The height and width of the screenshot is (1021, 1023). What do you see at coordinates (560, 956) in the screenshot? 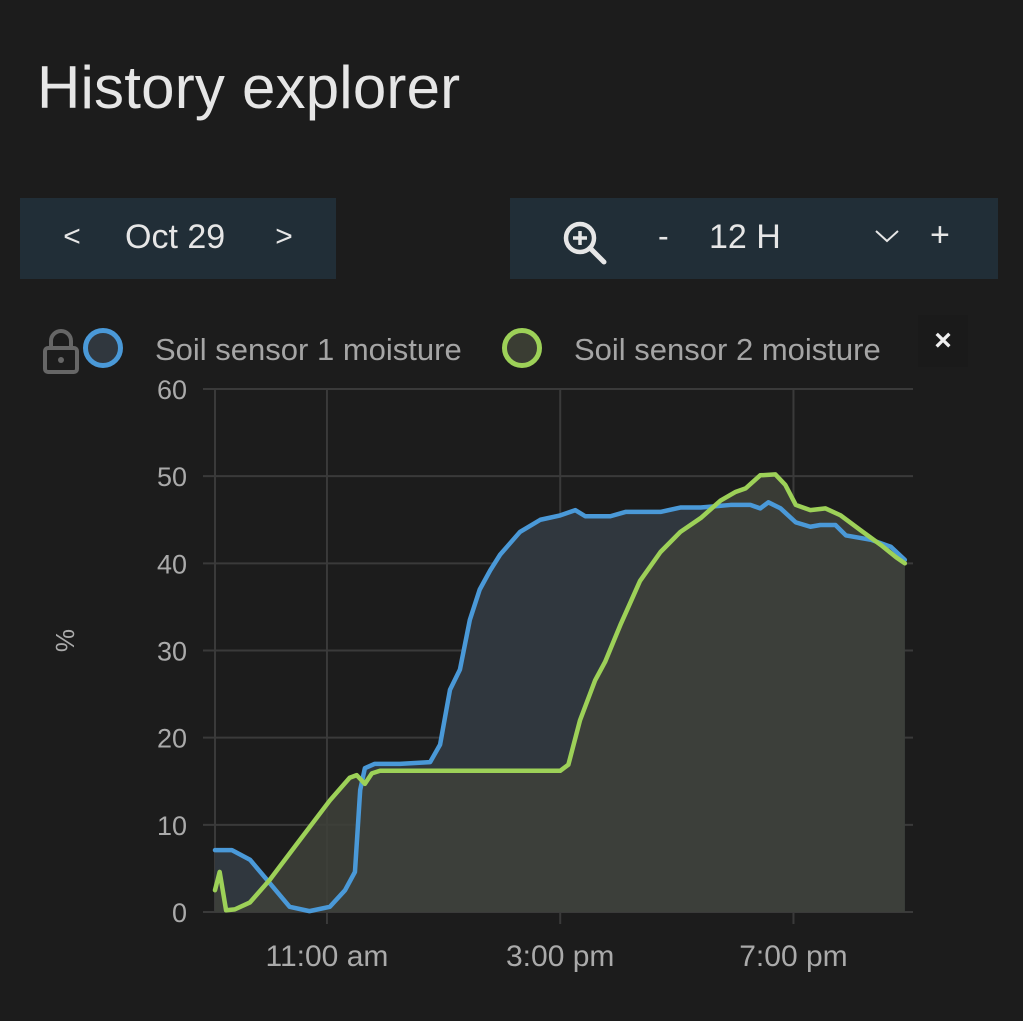
I see `x-tick-label: 3:00 pm` at bounding box center [560, 956].